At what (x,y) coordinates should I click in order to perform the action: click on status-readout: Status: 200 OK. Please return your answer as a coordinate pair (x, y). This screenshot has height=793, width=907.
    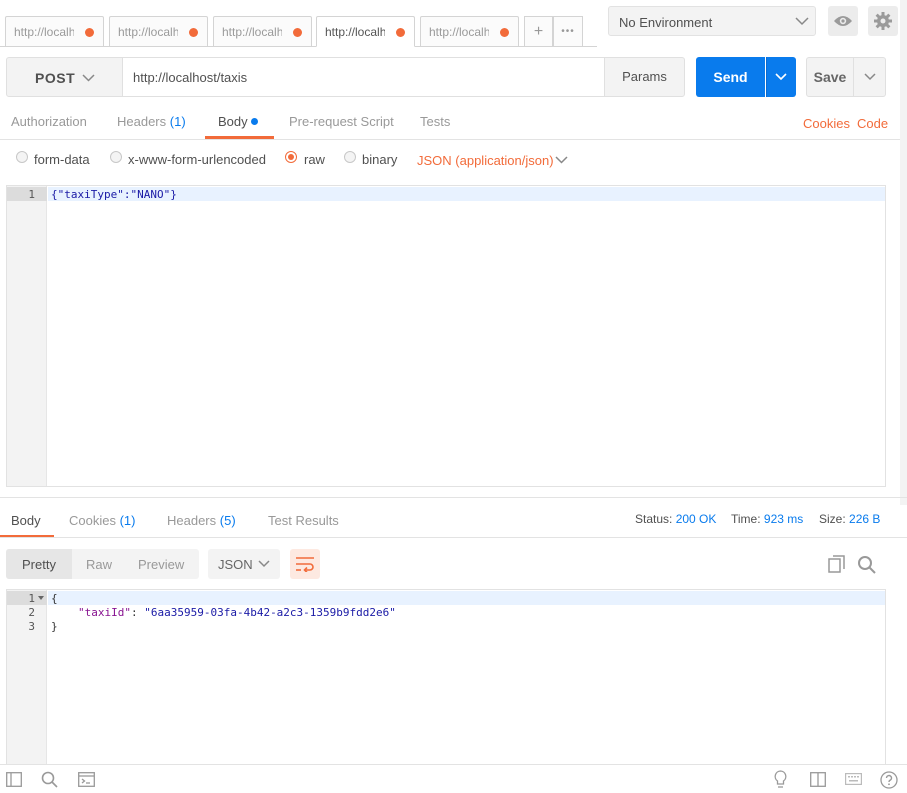
    Looking at the image, I should click on (675, 519).